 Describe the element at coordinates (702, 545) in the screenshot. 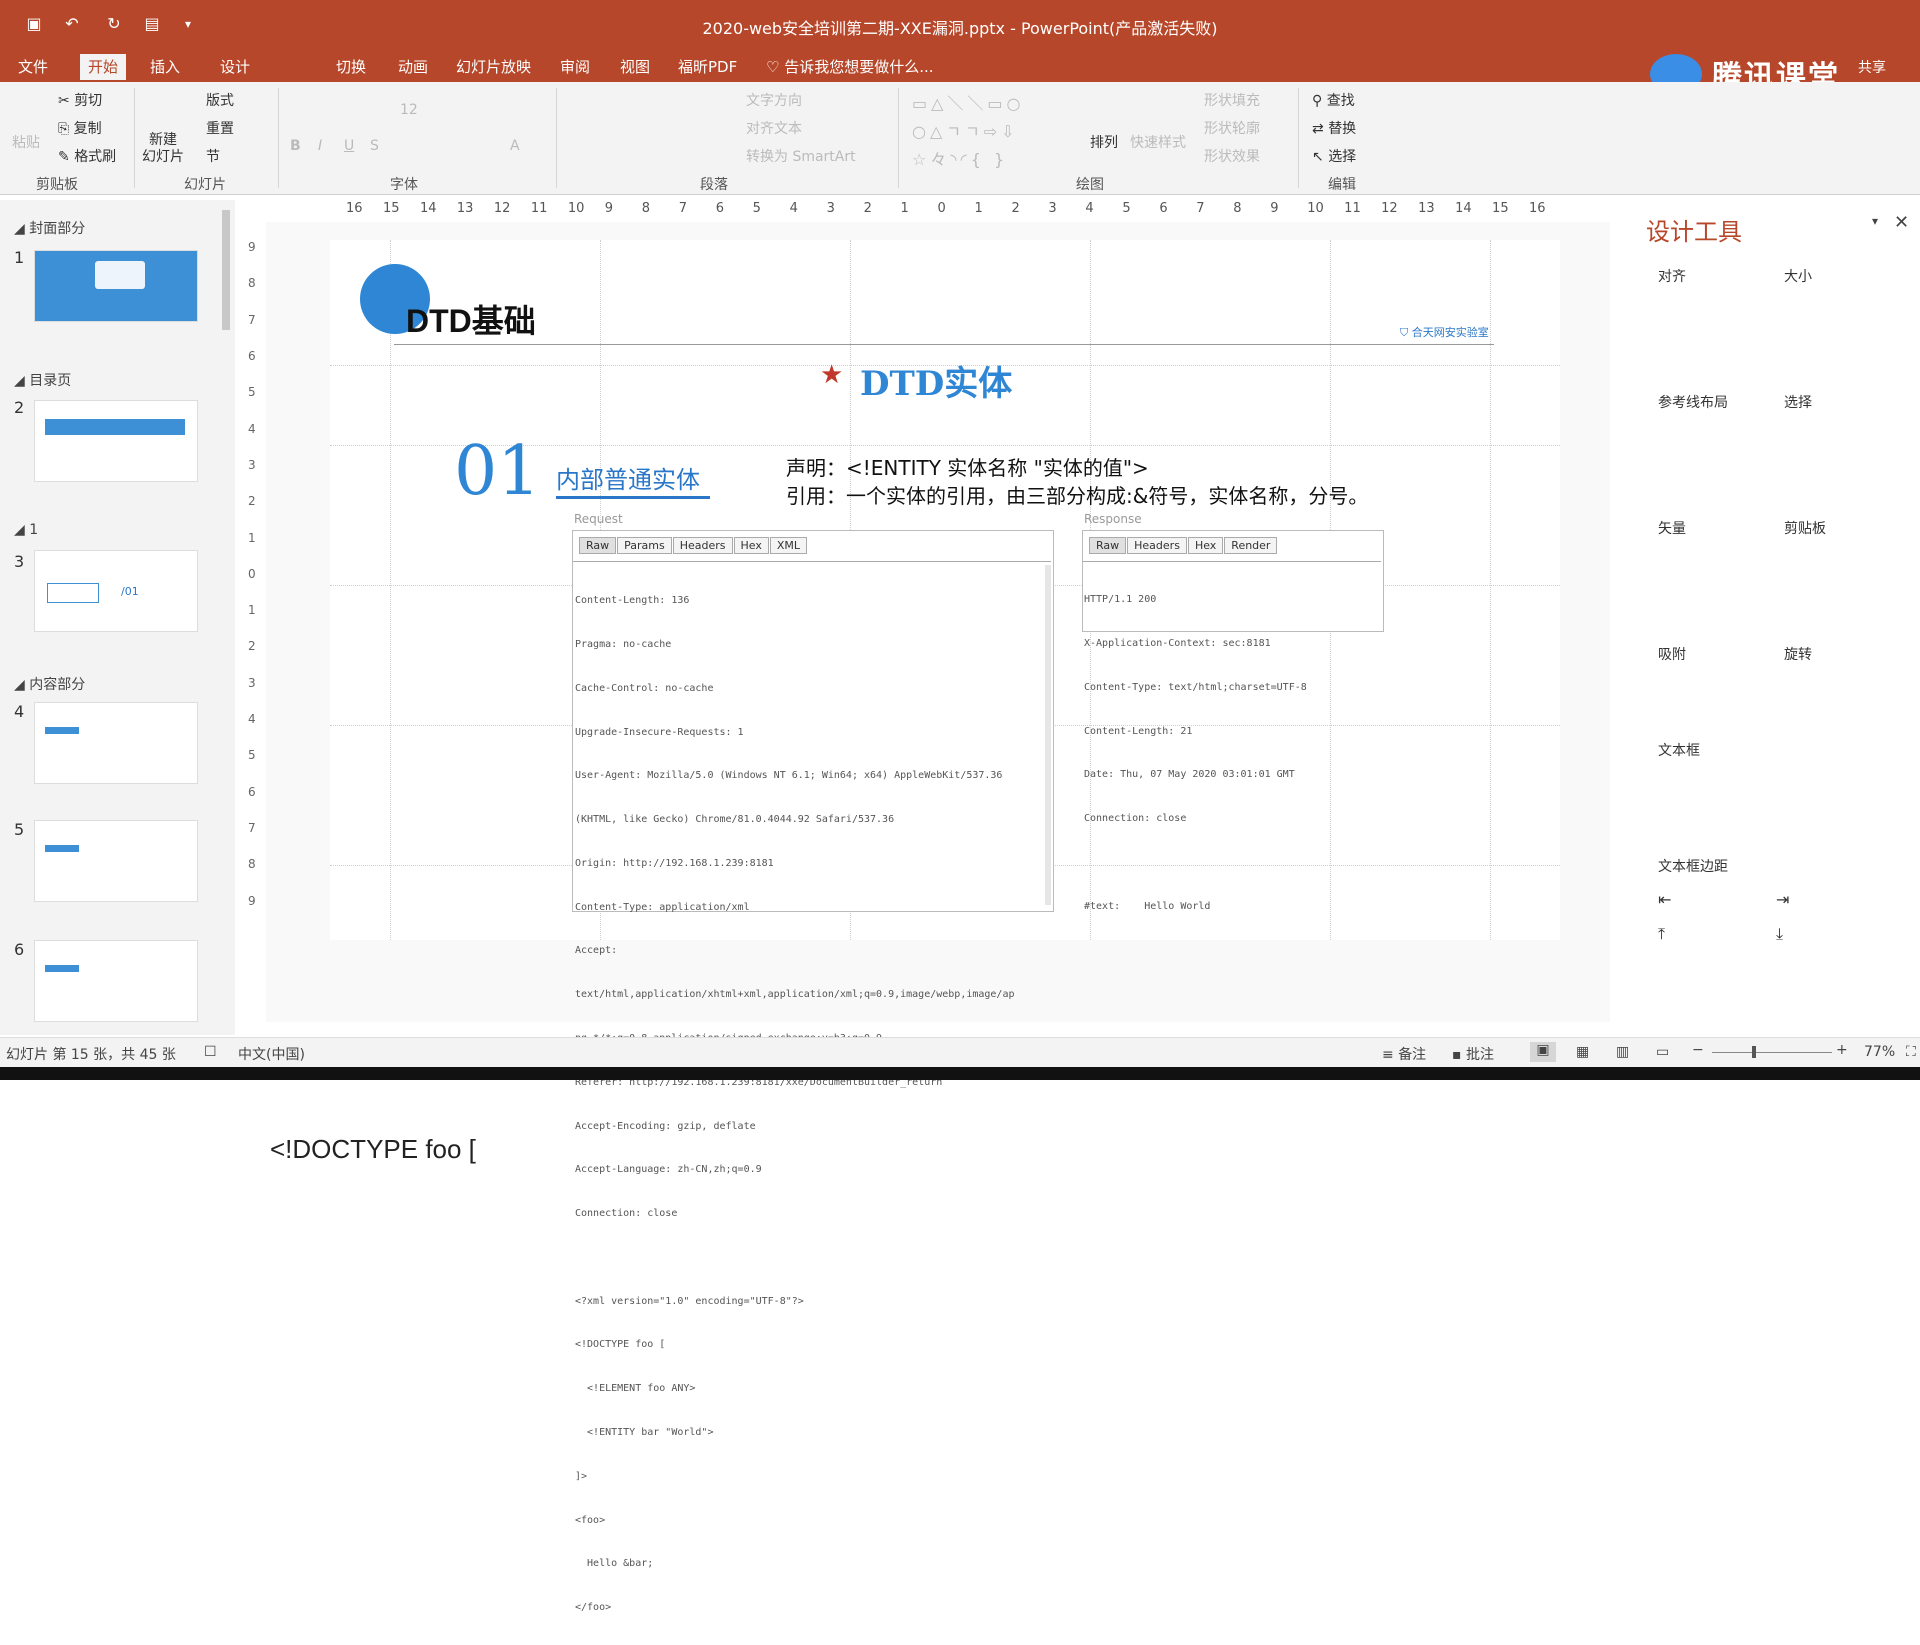

I see `request-tab-headers: Headers` at that location.